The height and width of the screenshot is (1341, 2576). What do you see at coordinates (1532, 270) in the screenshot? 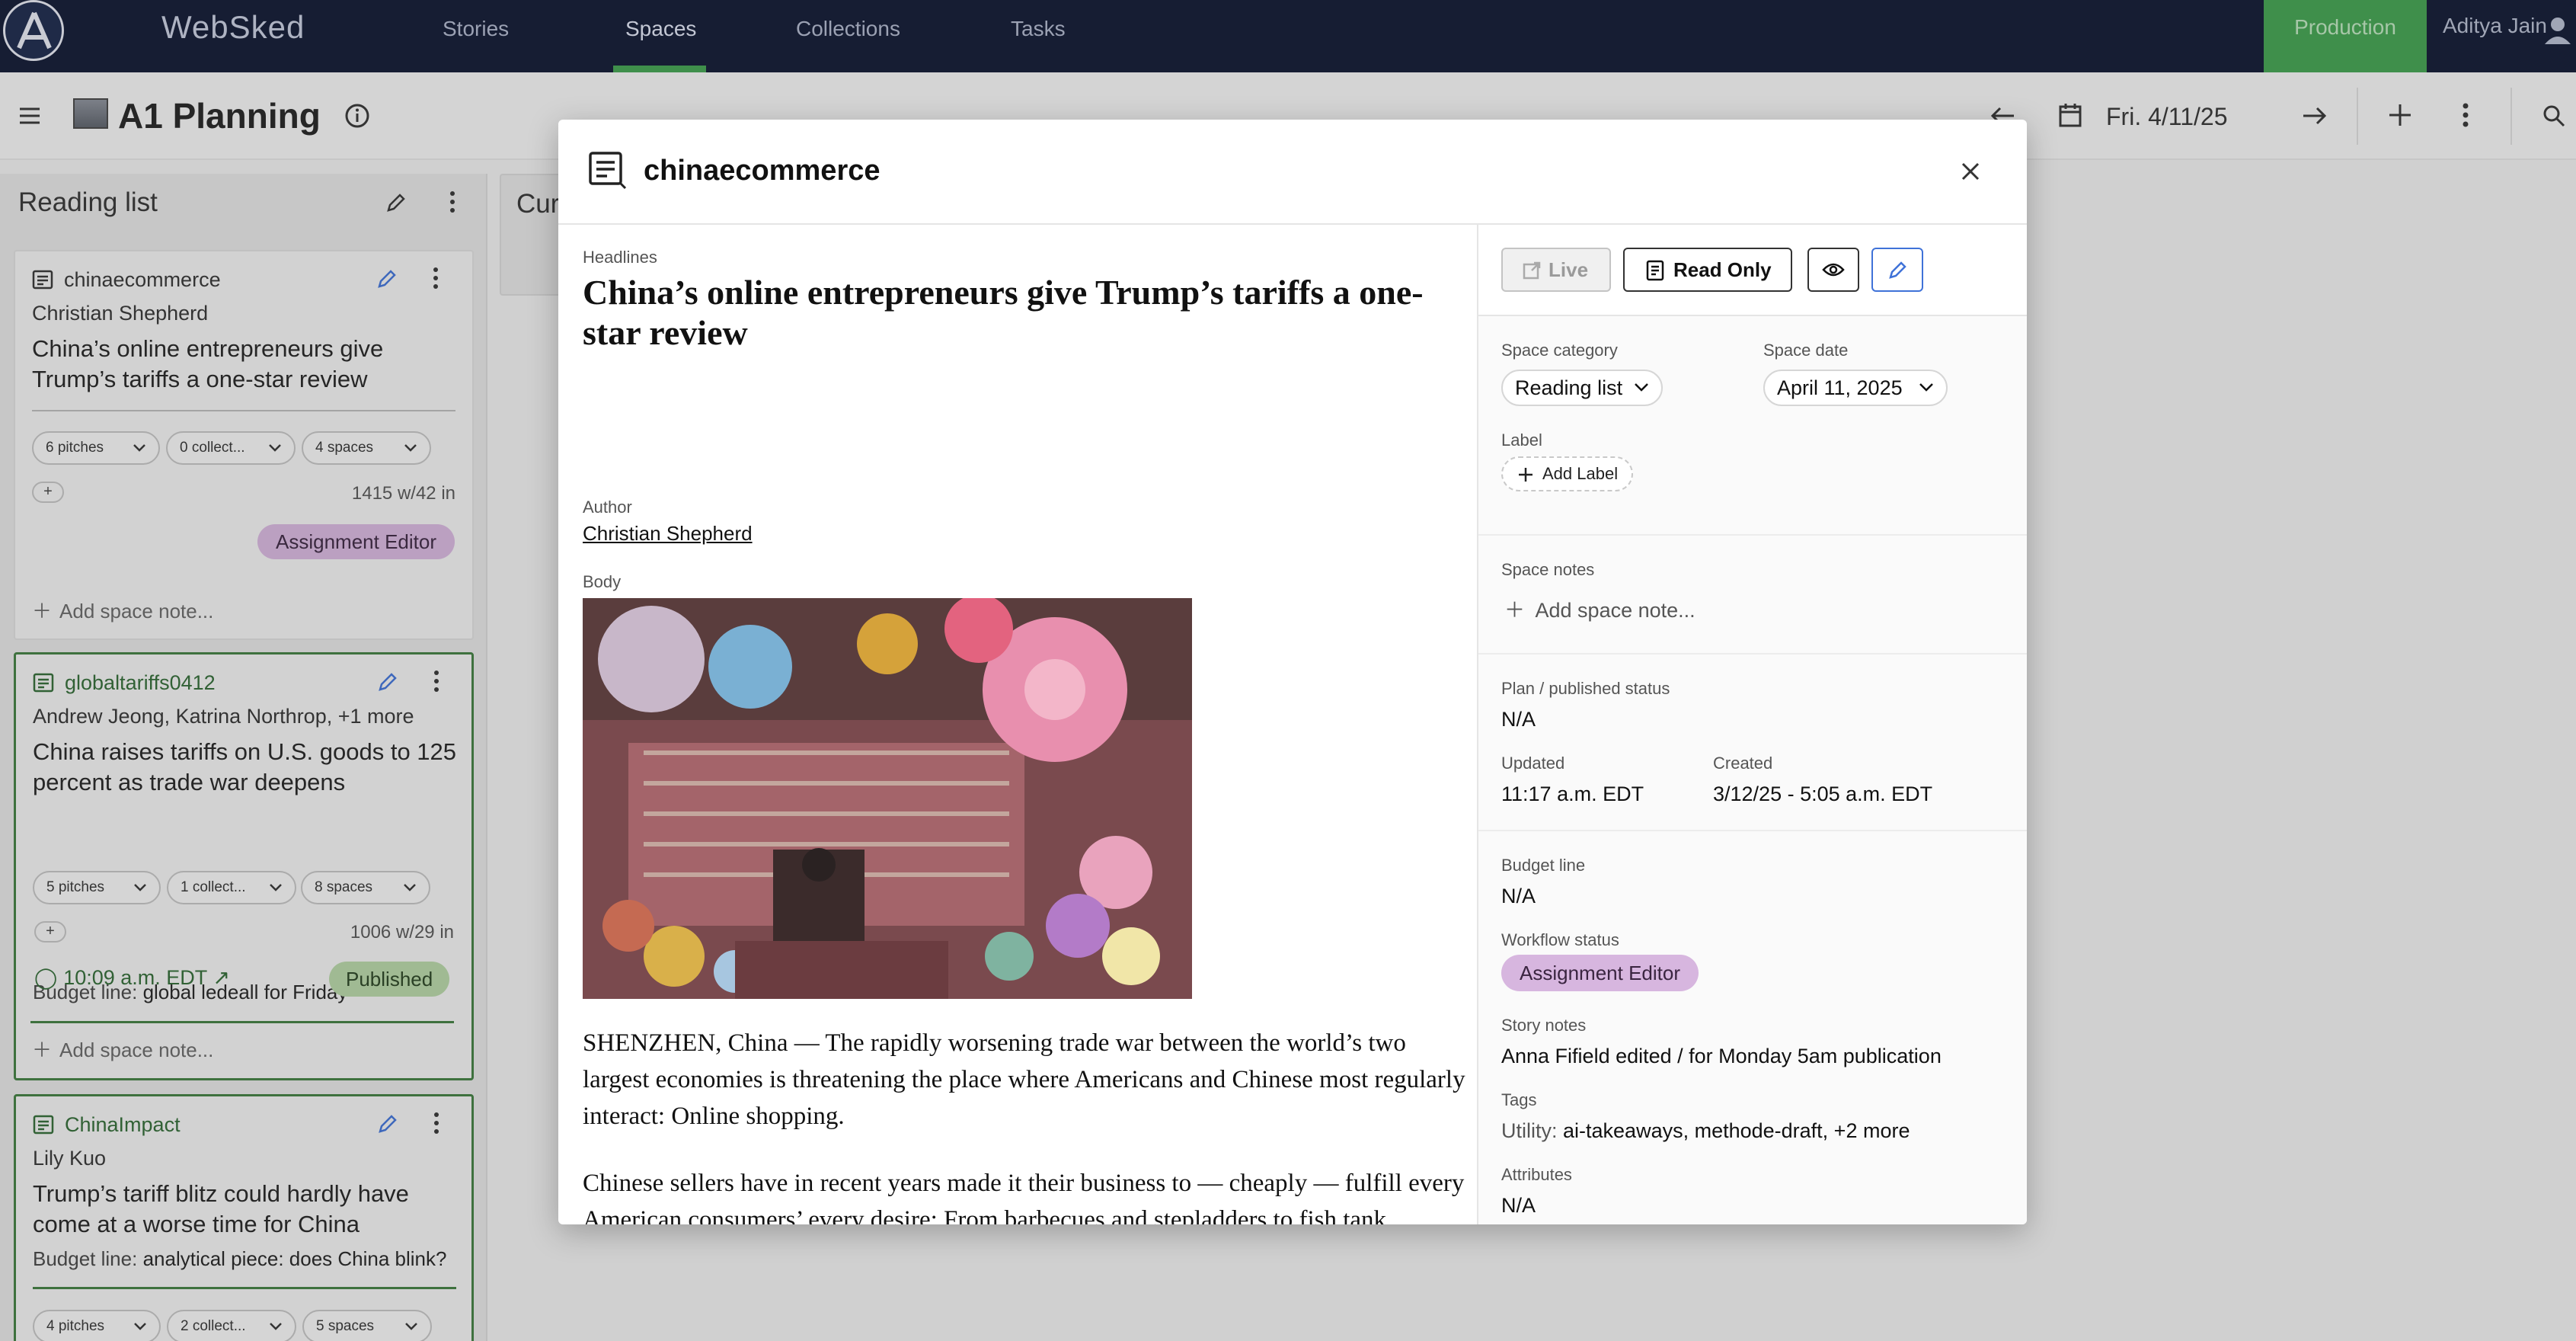
I see `external-link-icon` at bounding box center [1532, 270].